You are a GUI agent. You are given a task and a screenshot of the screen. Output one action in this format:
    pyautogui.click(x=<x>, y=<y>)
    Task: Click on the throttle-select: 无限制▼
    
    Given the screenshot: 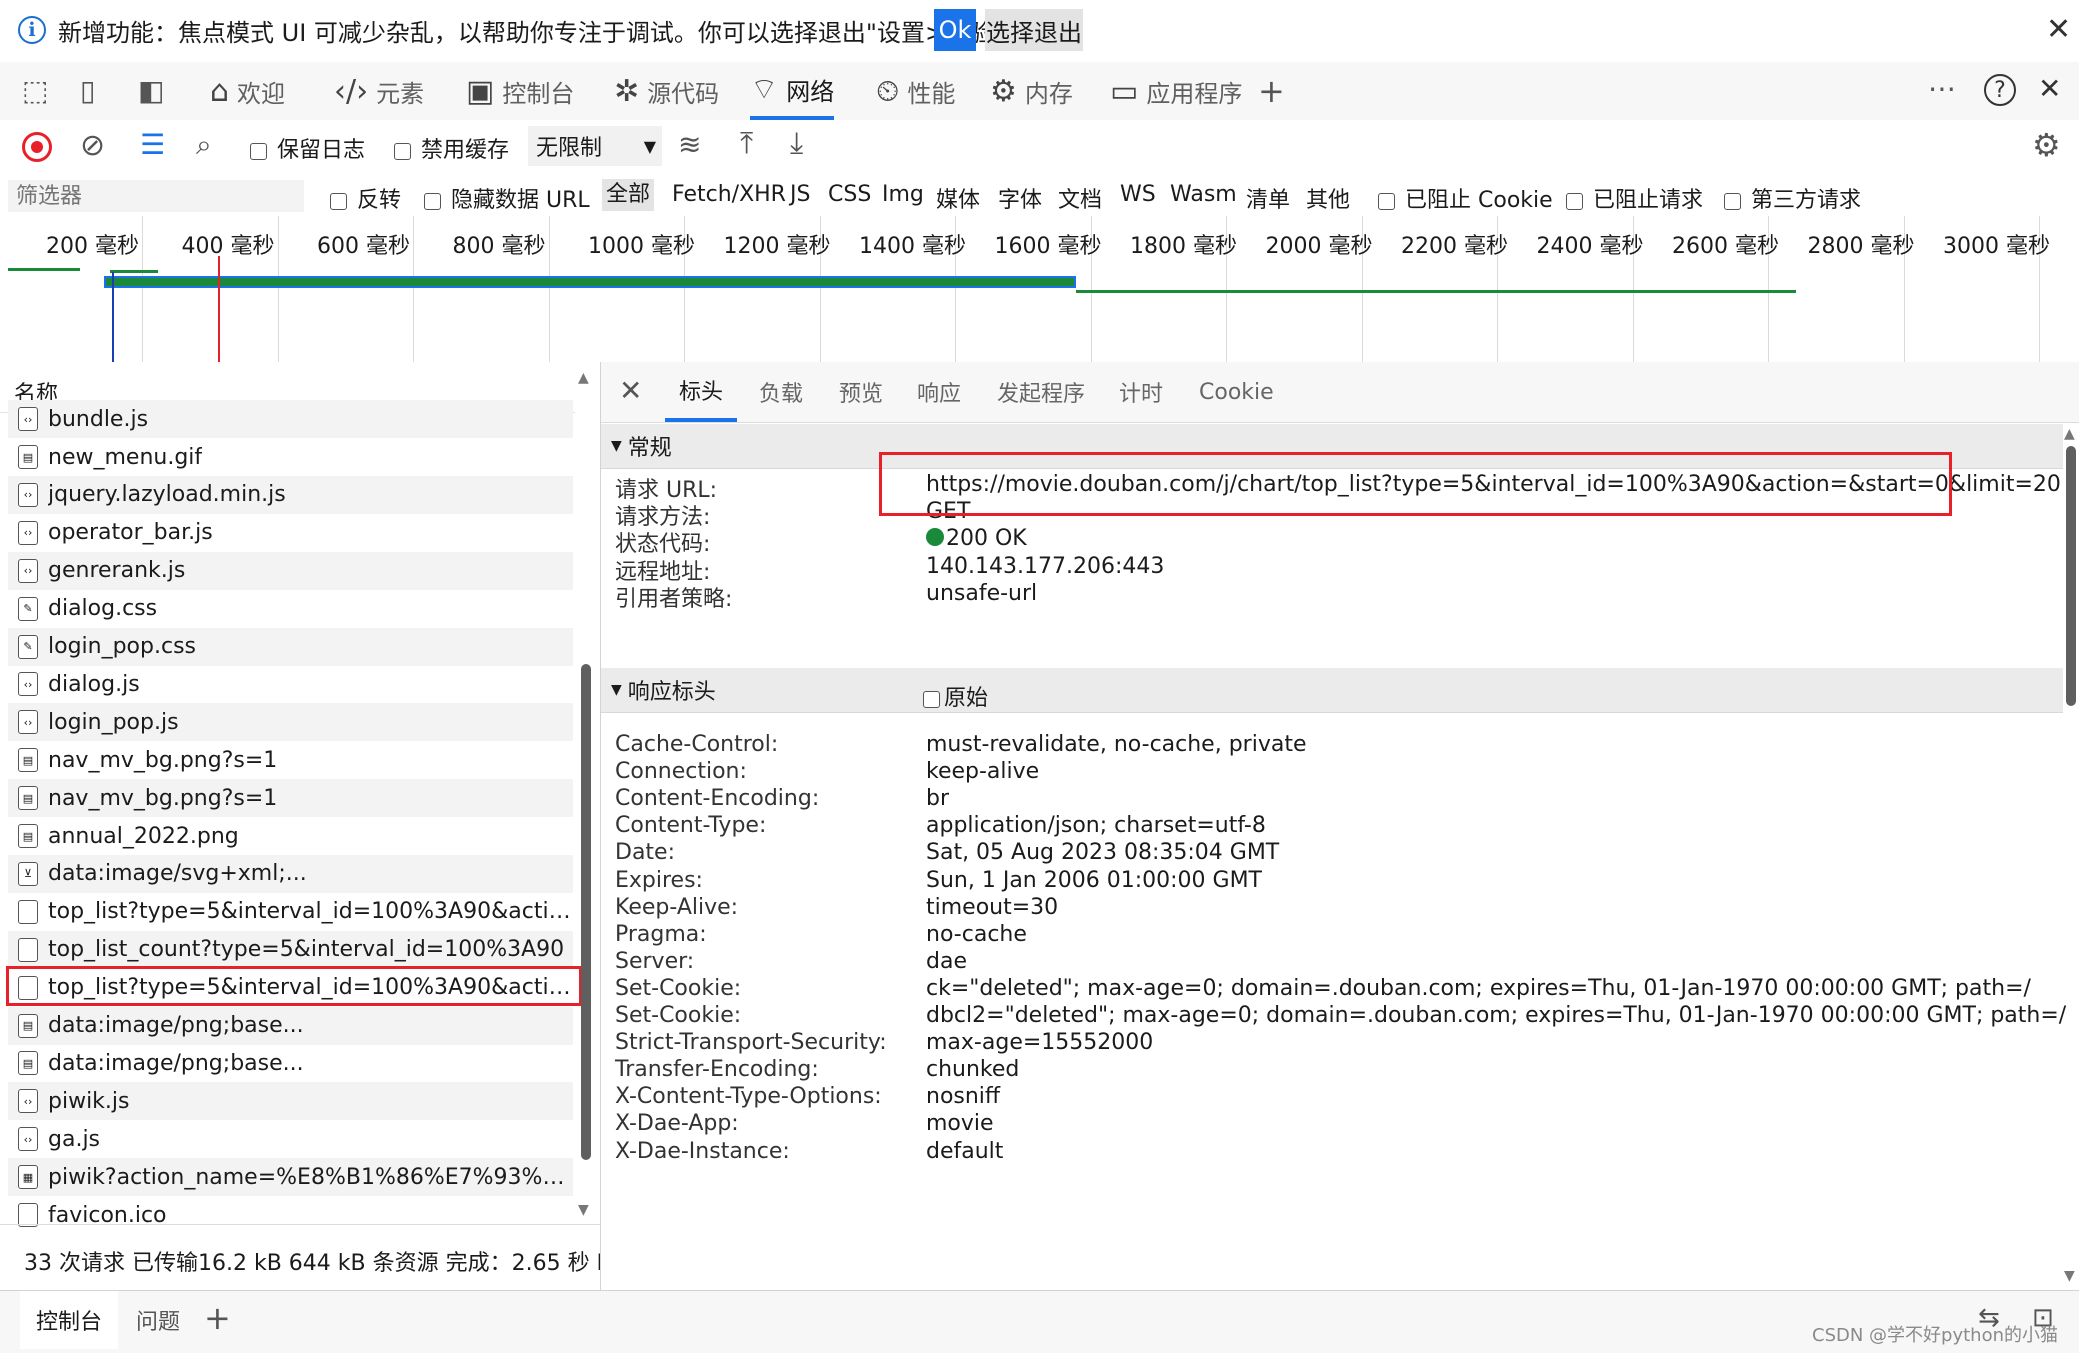 What is the action you would take?
    pyautogui.click(x=595, y=146)
    